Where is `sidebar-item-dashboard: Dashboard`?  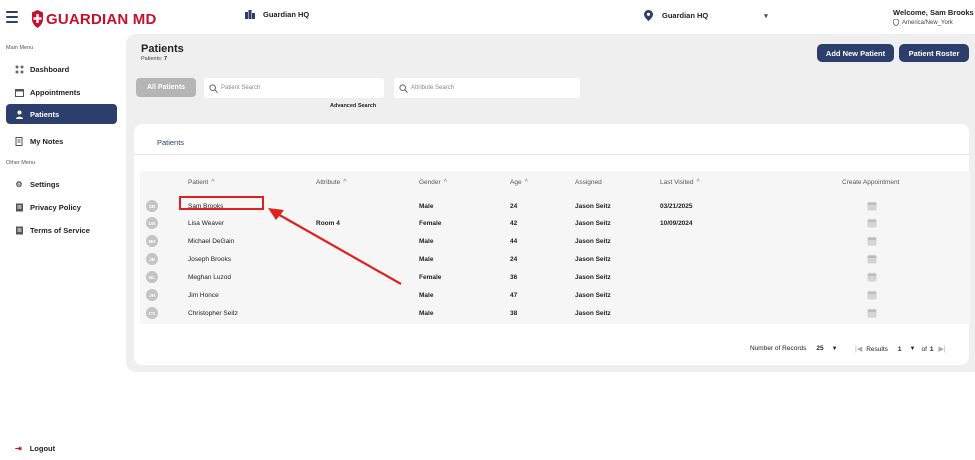
sidebar-item-dashboard: Dashboard is located at coordinates (61, 69).